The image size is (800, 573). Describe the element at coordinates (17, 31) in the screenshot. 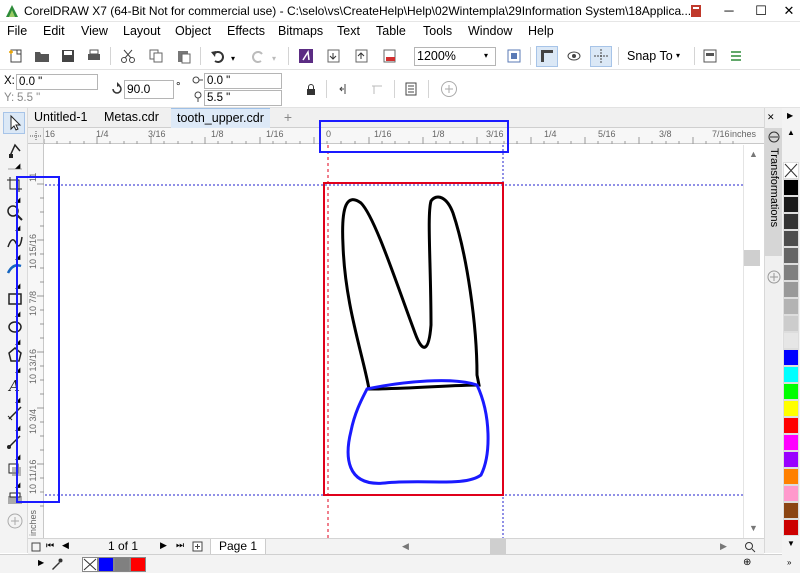

I see `menu-file: File` at that location.